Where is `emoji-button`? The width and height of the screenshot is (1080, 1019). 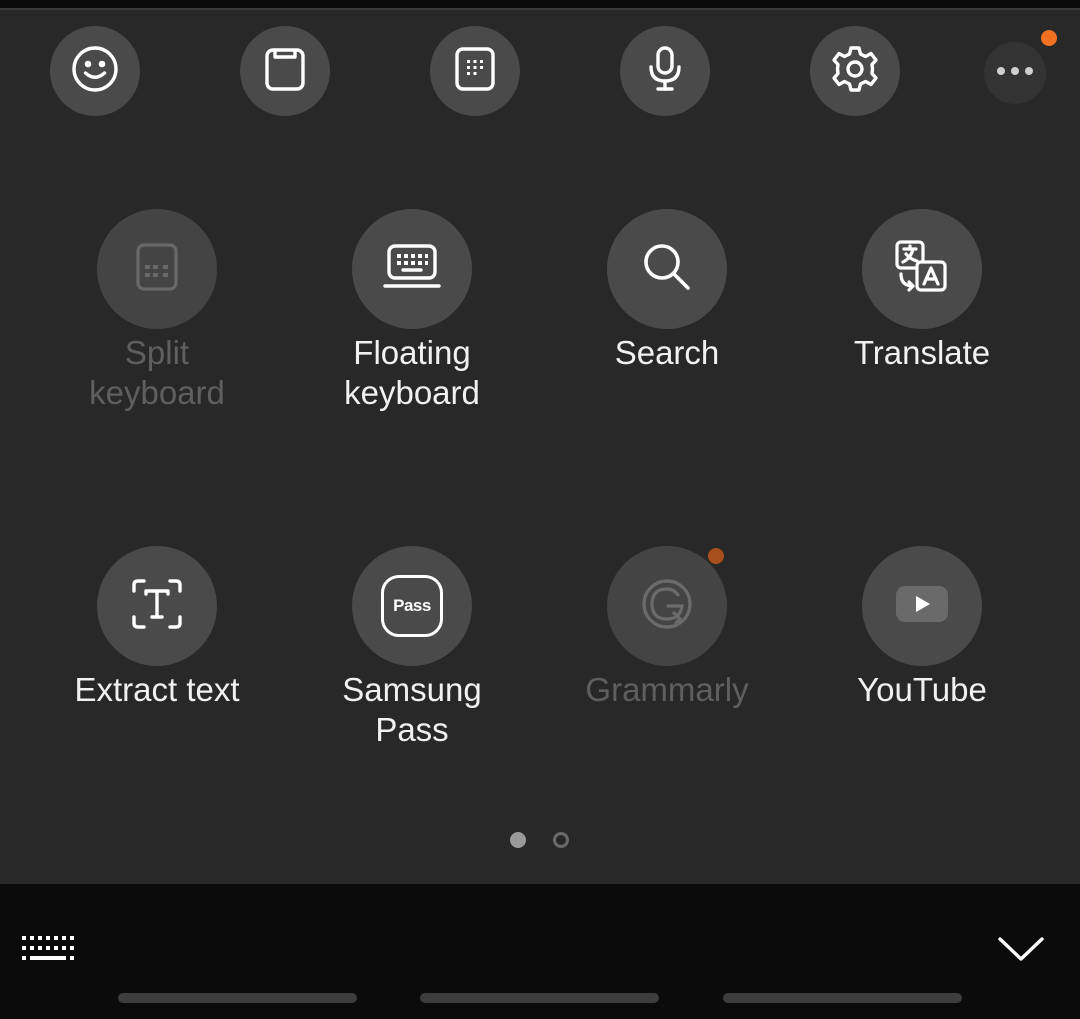 emoji-button is located at coordinates (95, 71).